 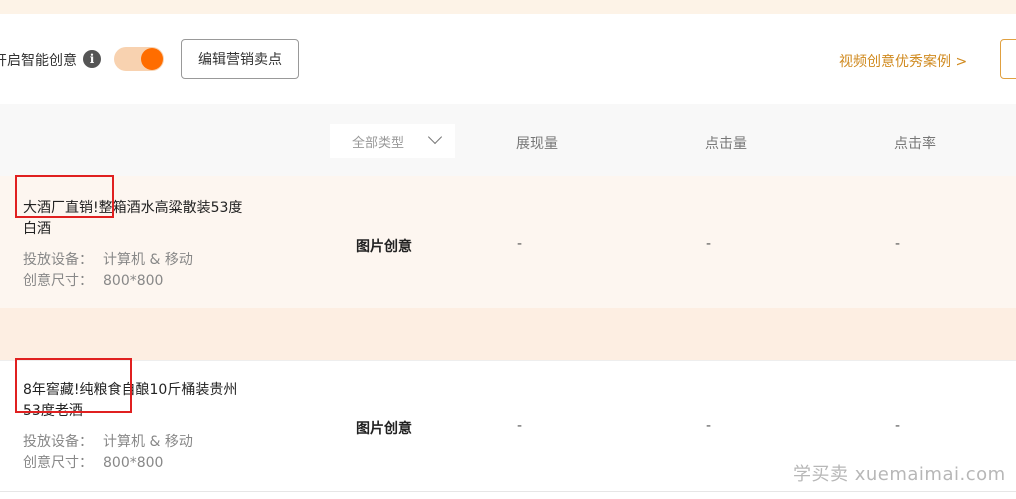 What do you see at coordinates (435, 137) in the screenshot?
I see `chevron-down-icon` at bounding box center [435, 137].